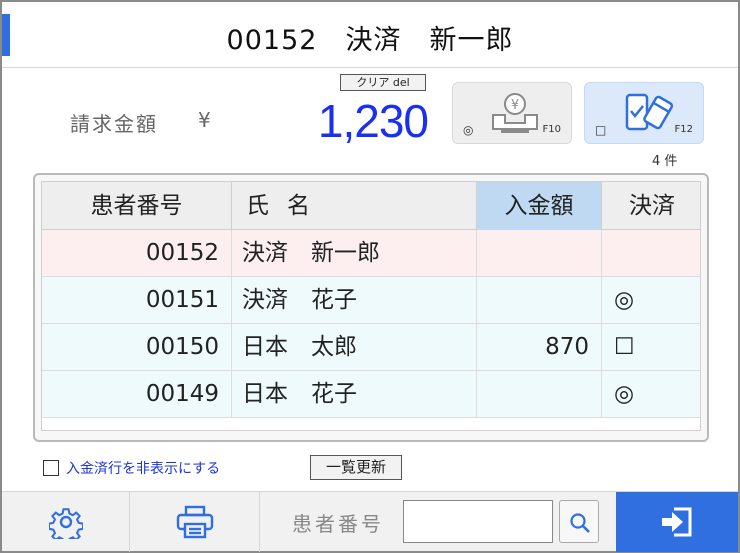  I want to click on search-icon, so click(580, 523).